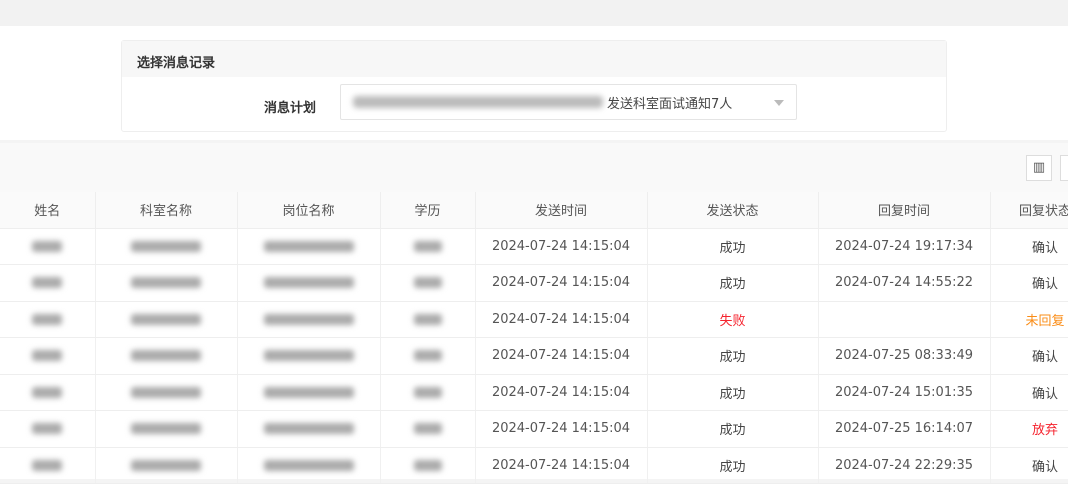 The height and width of the screenshot is (484, 1068). I want to click on column-header: 回复时间, so click(904, 210).